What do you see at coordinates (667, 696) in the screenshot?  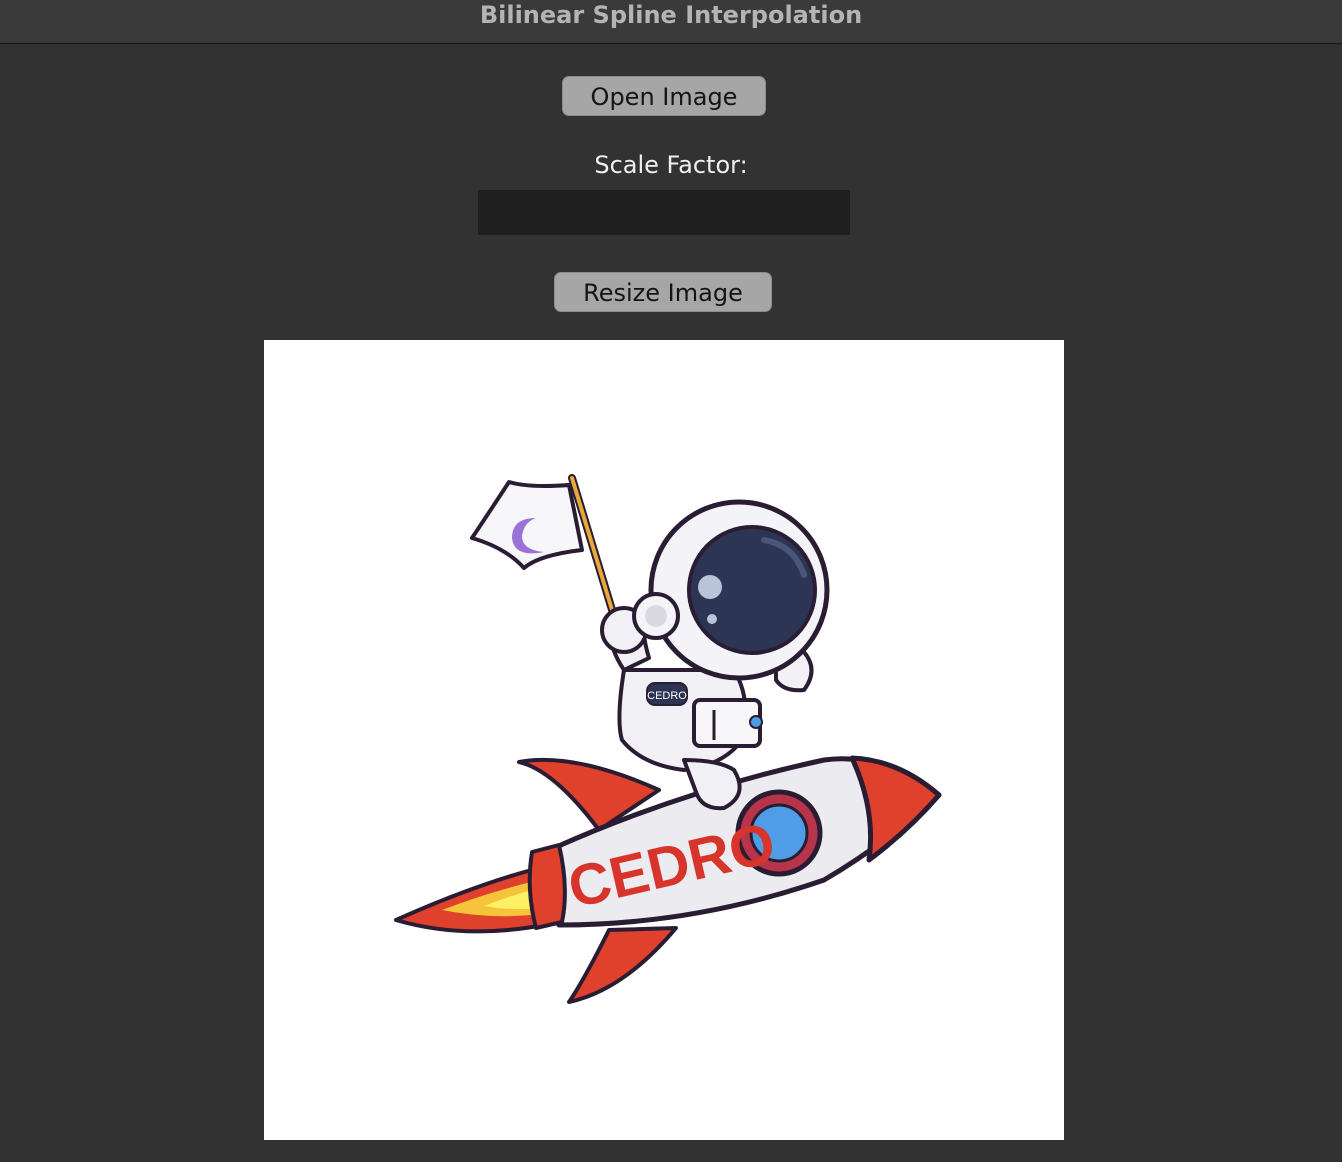 I see `suit-badge: CEDRO` at bounding box center [667, 696].